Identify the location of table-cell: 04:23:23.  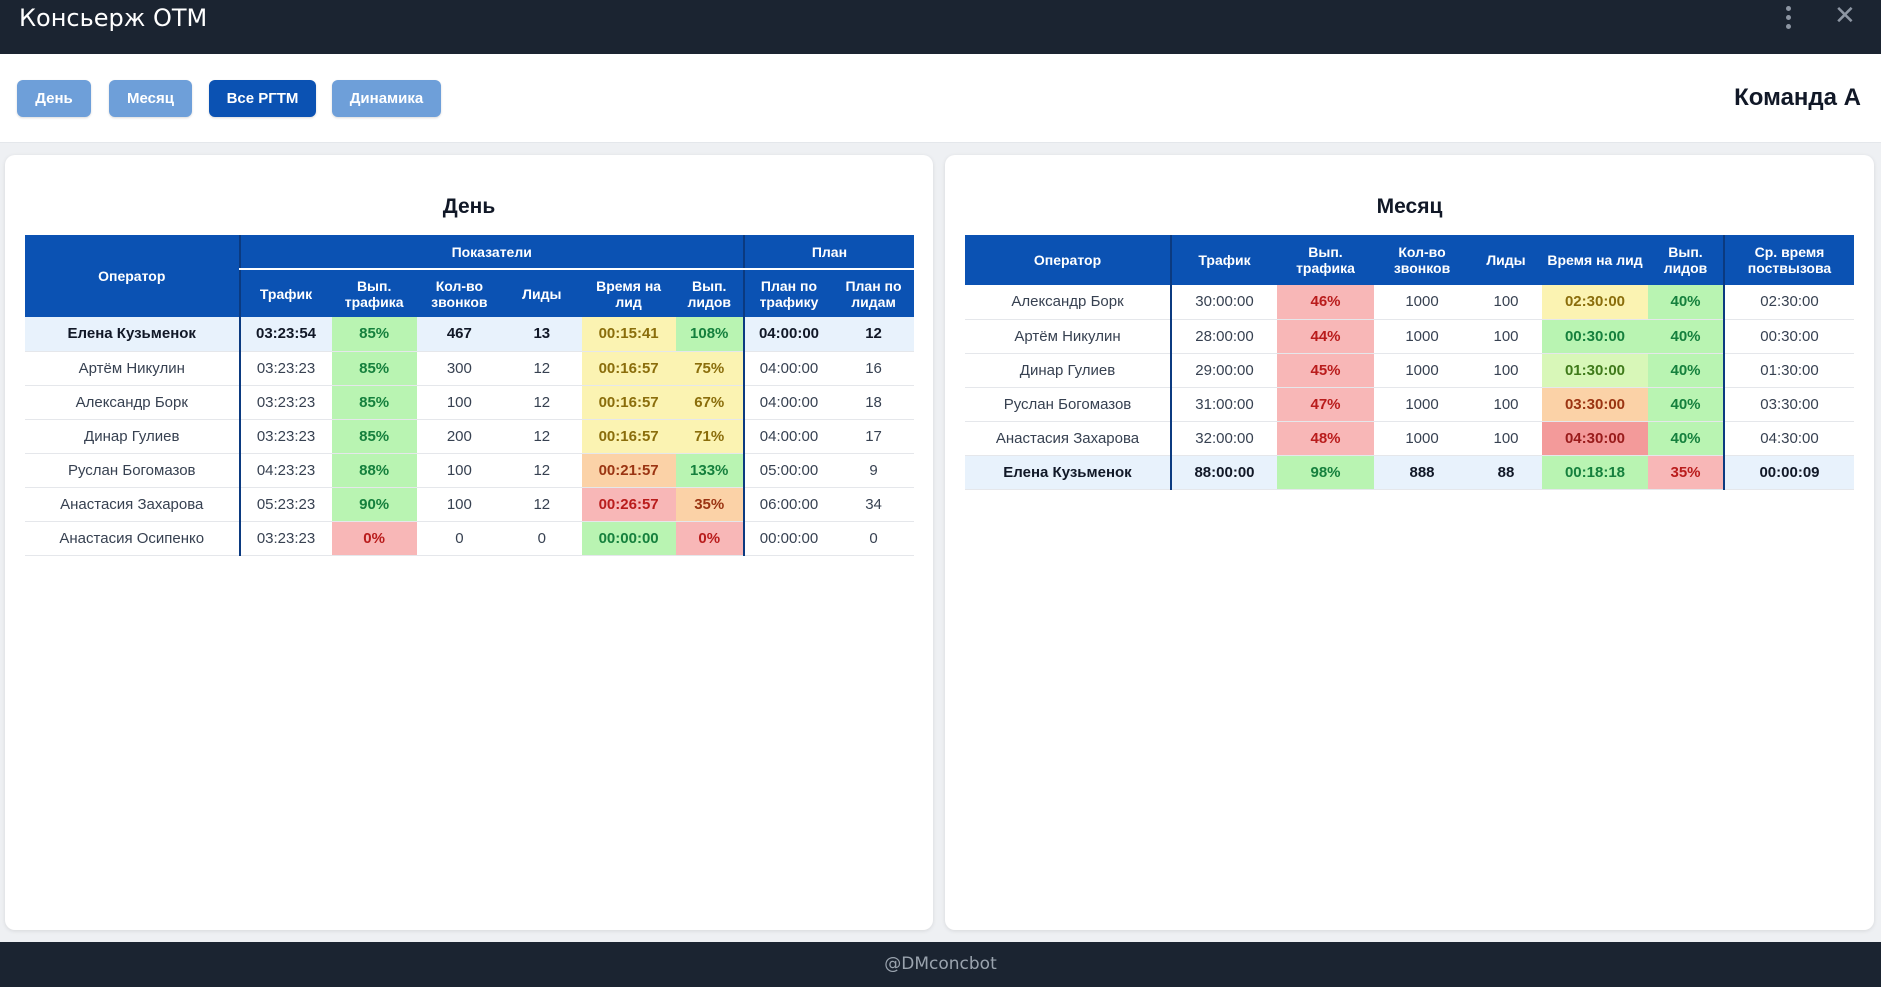
(285, 470).